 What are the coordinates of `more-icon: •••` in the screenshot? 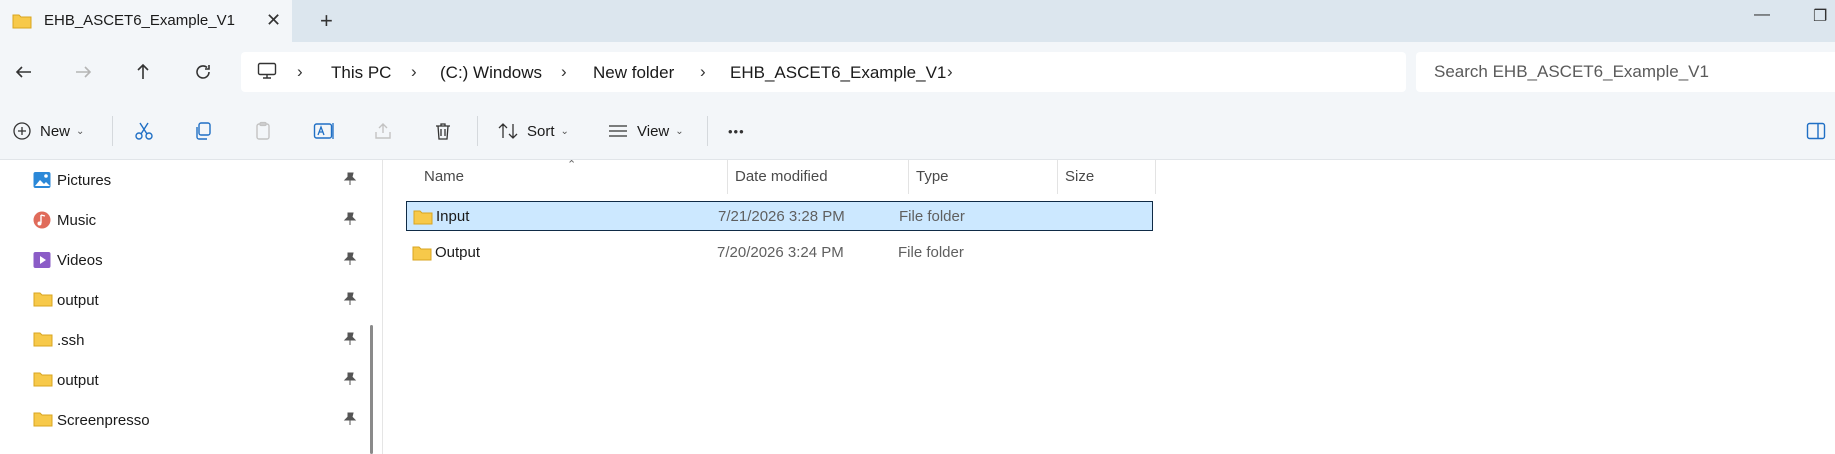 It's located at (736, 131).